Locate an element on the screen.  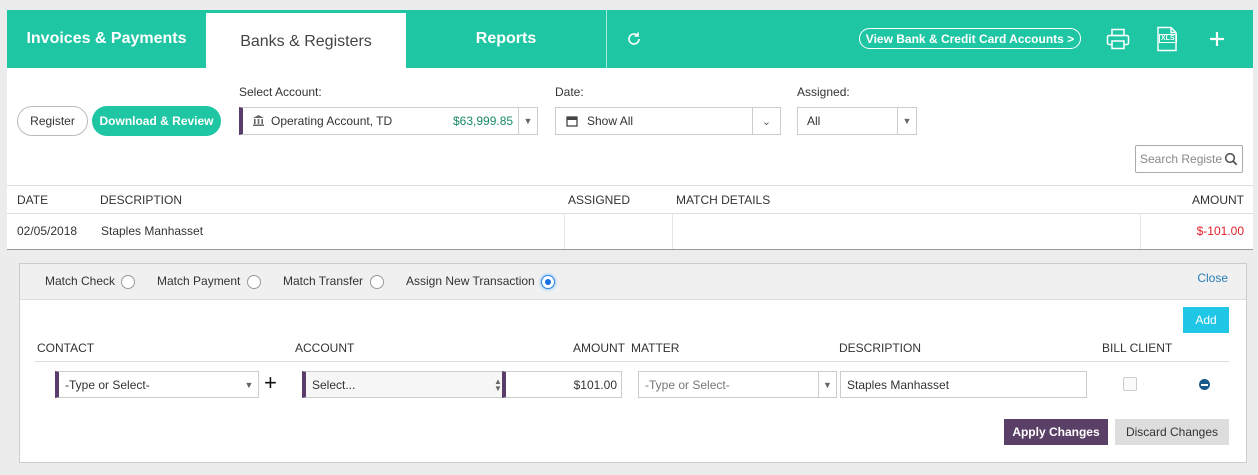
assign-new-transaction-radio is located at coordinates (548, 282).